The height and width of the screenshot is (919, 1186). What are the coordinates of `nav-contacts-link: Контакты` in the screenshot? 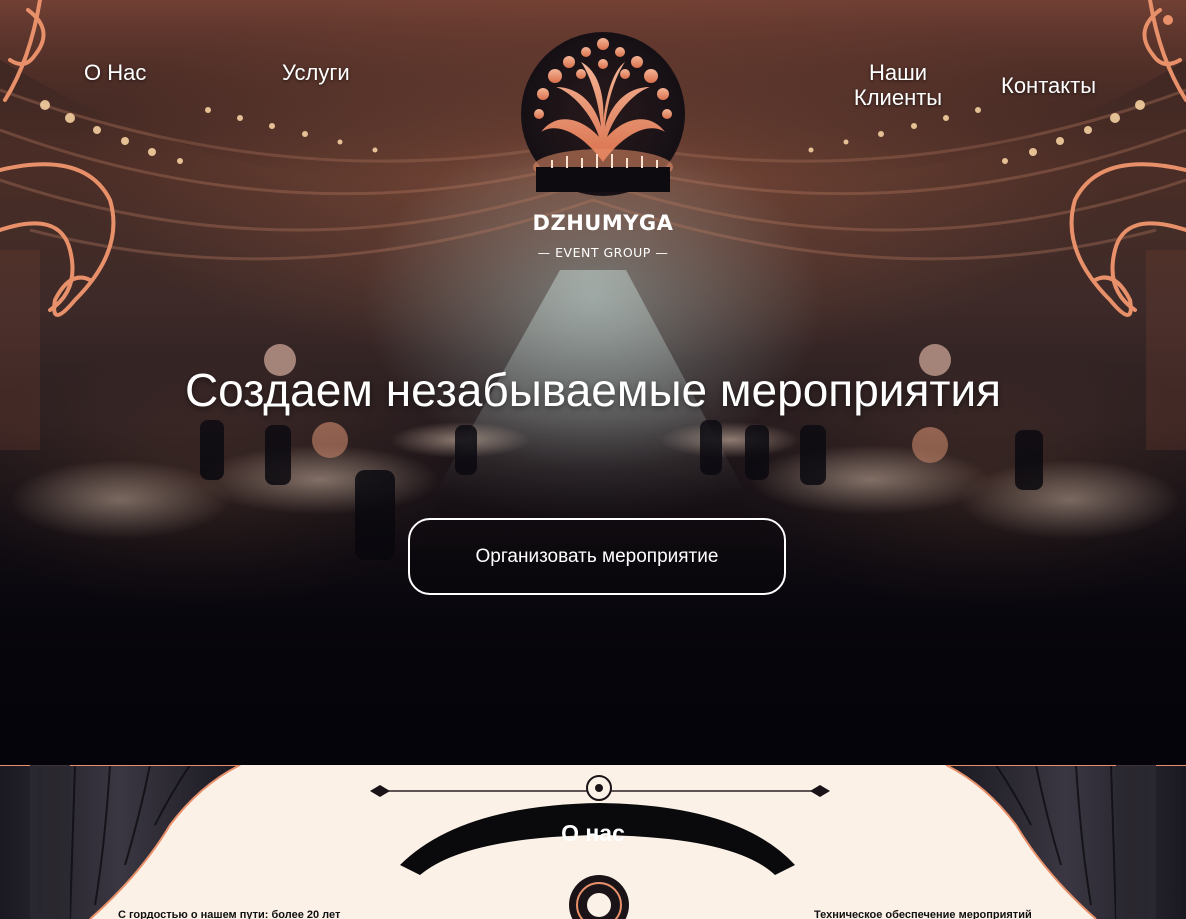 It's located at (1048, 85).